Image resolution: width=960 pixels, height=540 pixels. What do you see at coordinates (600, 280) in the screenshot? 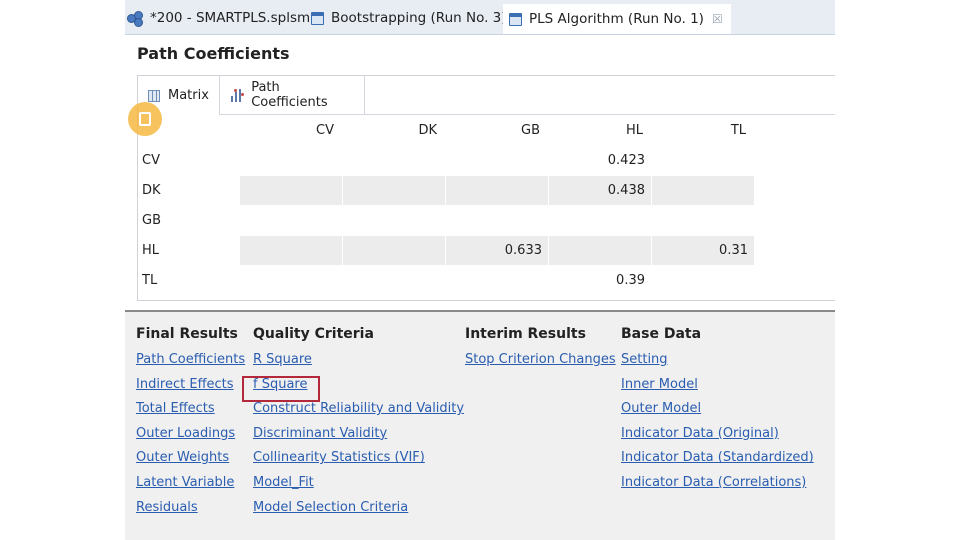
I see `matrix-cell: 0.39` at bounding box center [600, 280].